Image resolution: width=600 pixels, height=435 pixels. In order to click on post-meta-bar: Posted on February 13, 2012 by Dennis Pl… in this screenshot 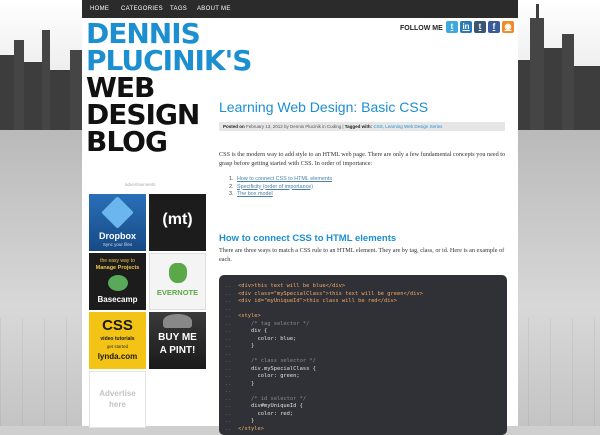, I will do `click(362, 126)`.